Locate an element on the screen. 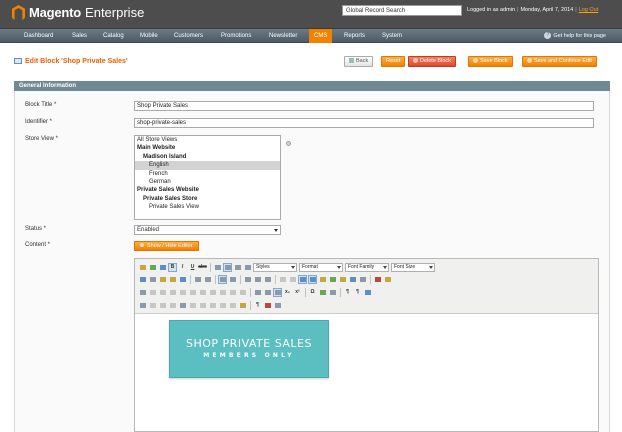 The height and width of the screenshot is (432, 622). replace-icon is located at coordinates (207, 279).